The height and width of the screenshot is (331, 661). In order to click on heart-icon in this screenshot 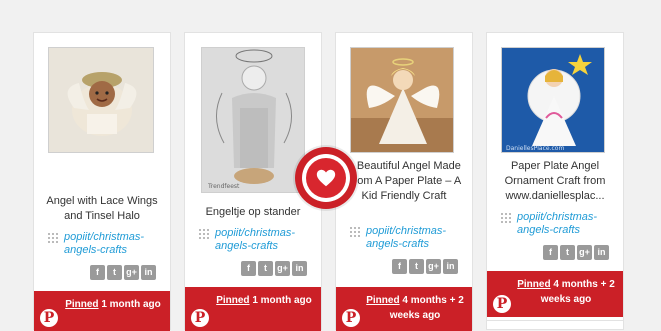, I will do `click(326, 178)`.